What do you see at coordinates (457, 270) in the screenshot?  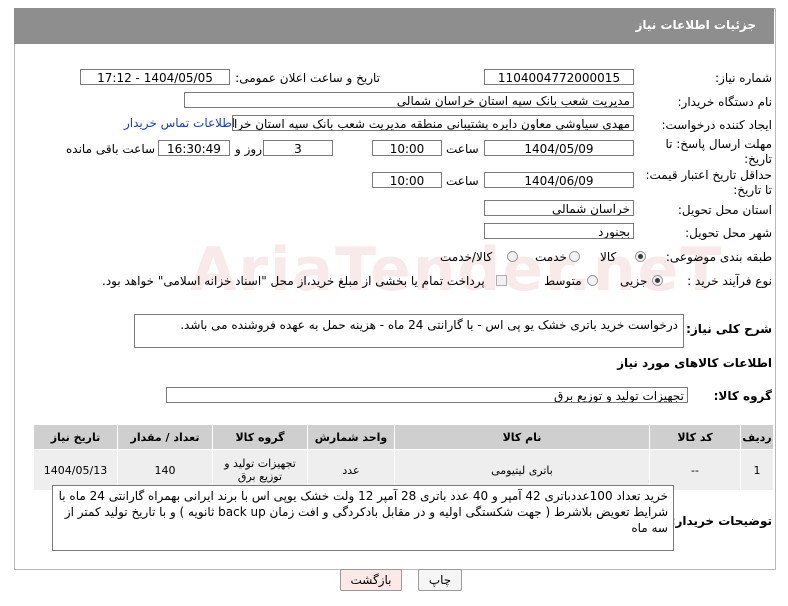 I see `watermark-logo: AriaTender.neT` at bounding box center [457, 270].